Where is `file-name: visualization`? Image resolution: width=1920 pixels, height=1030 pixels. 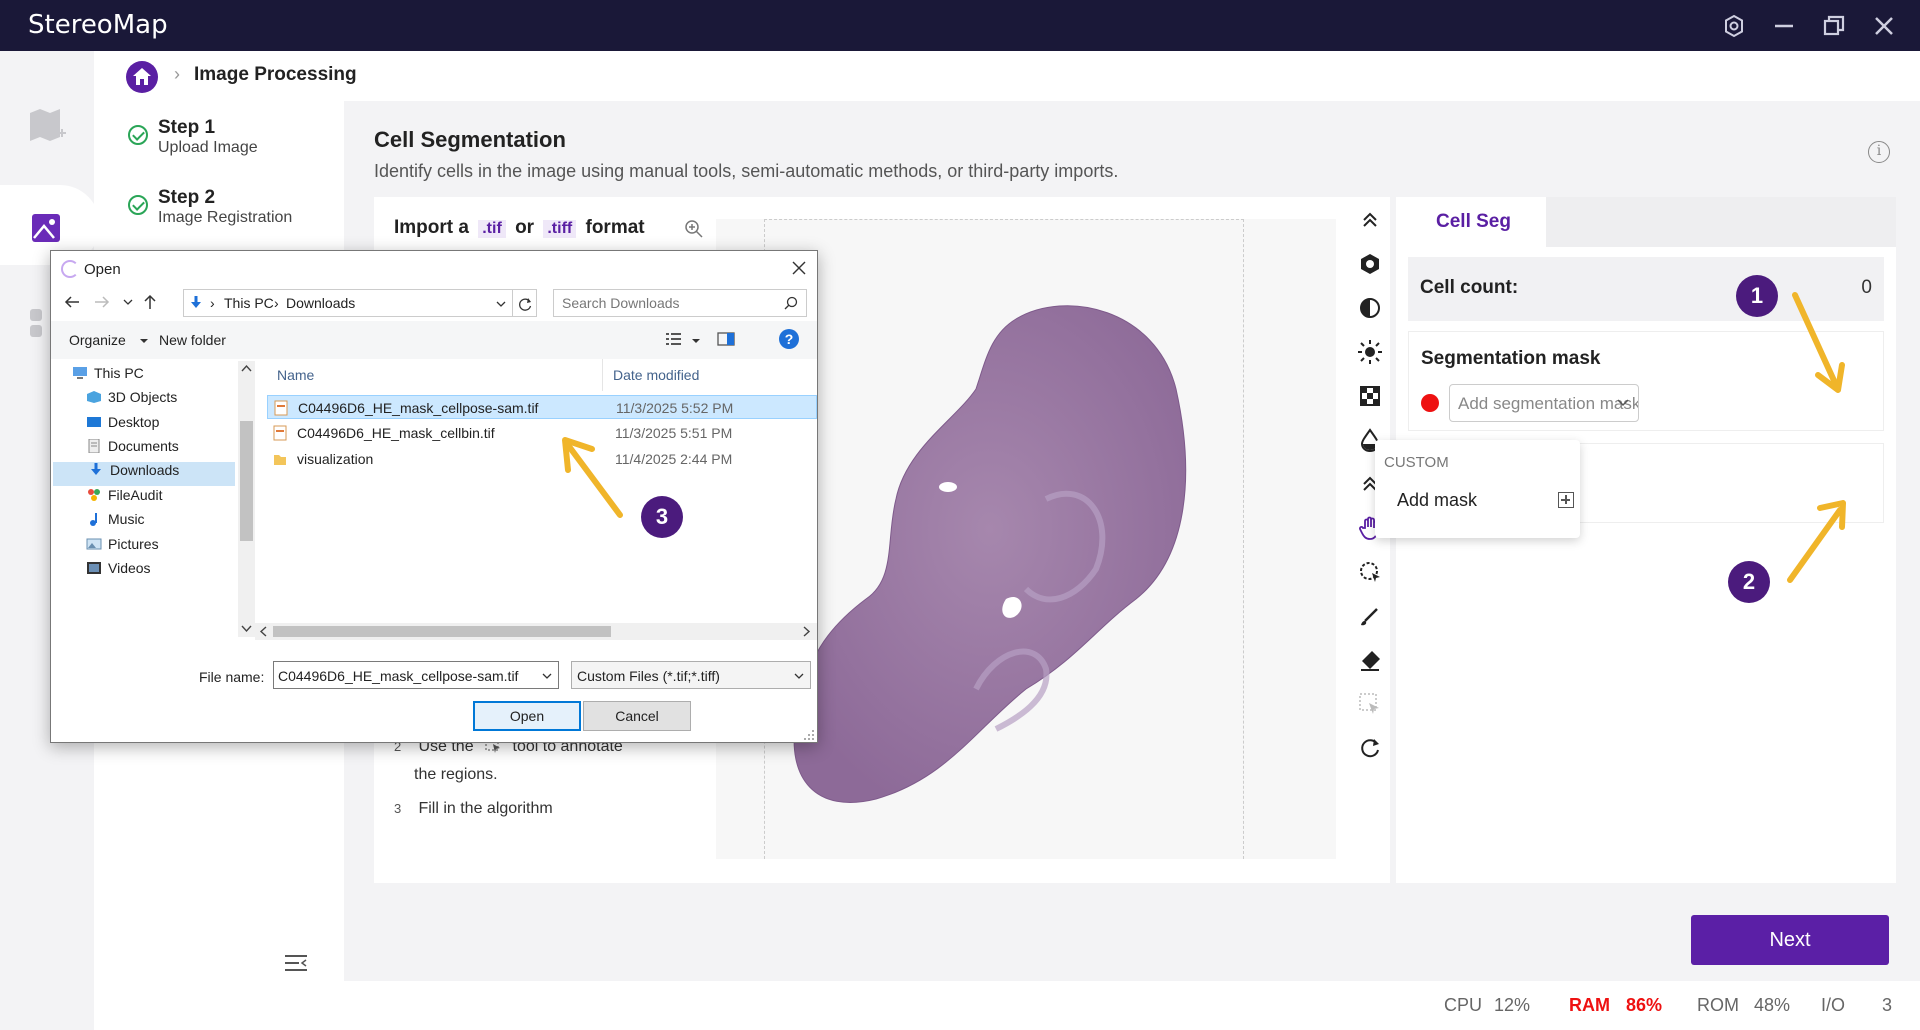
file-name: visualization is located at coordinates (335, 459).